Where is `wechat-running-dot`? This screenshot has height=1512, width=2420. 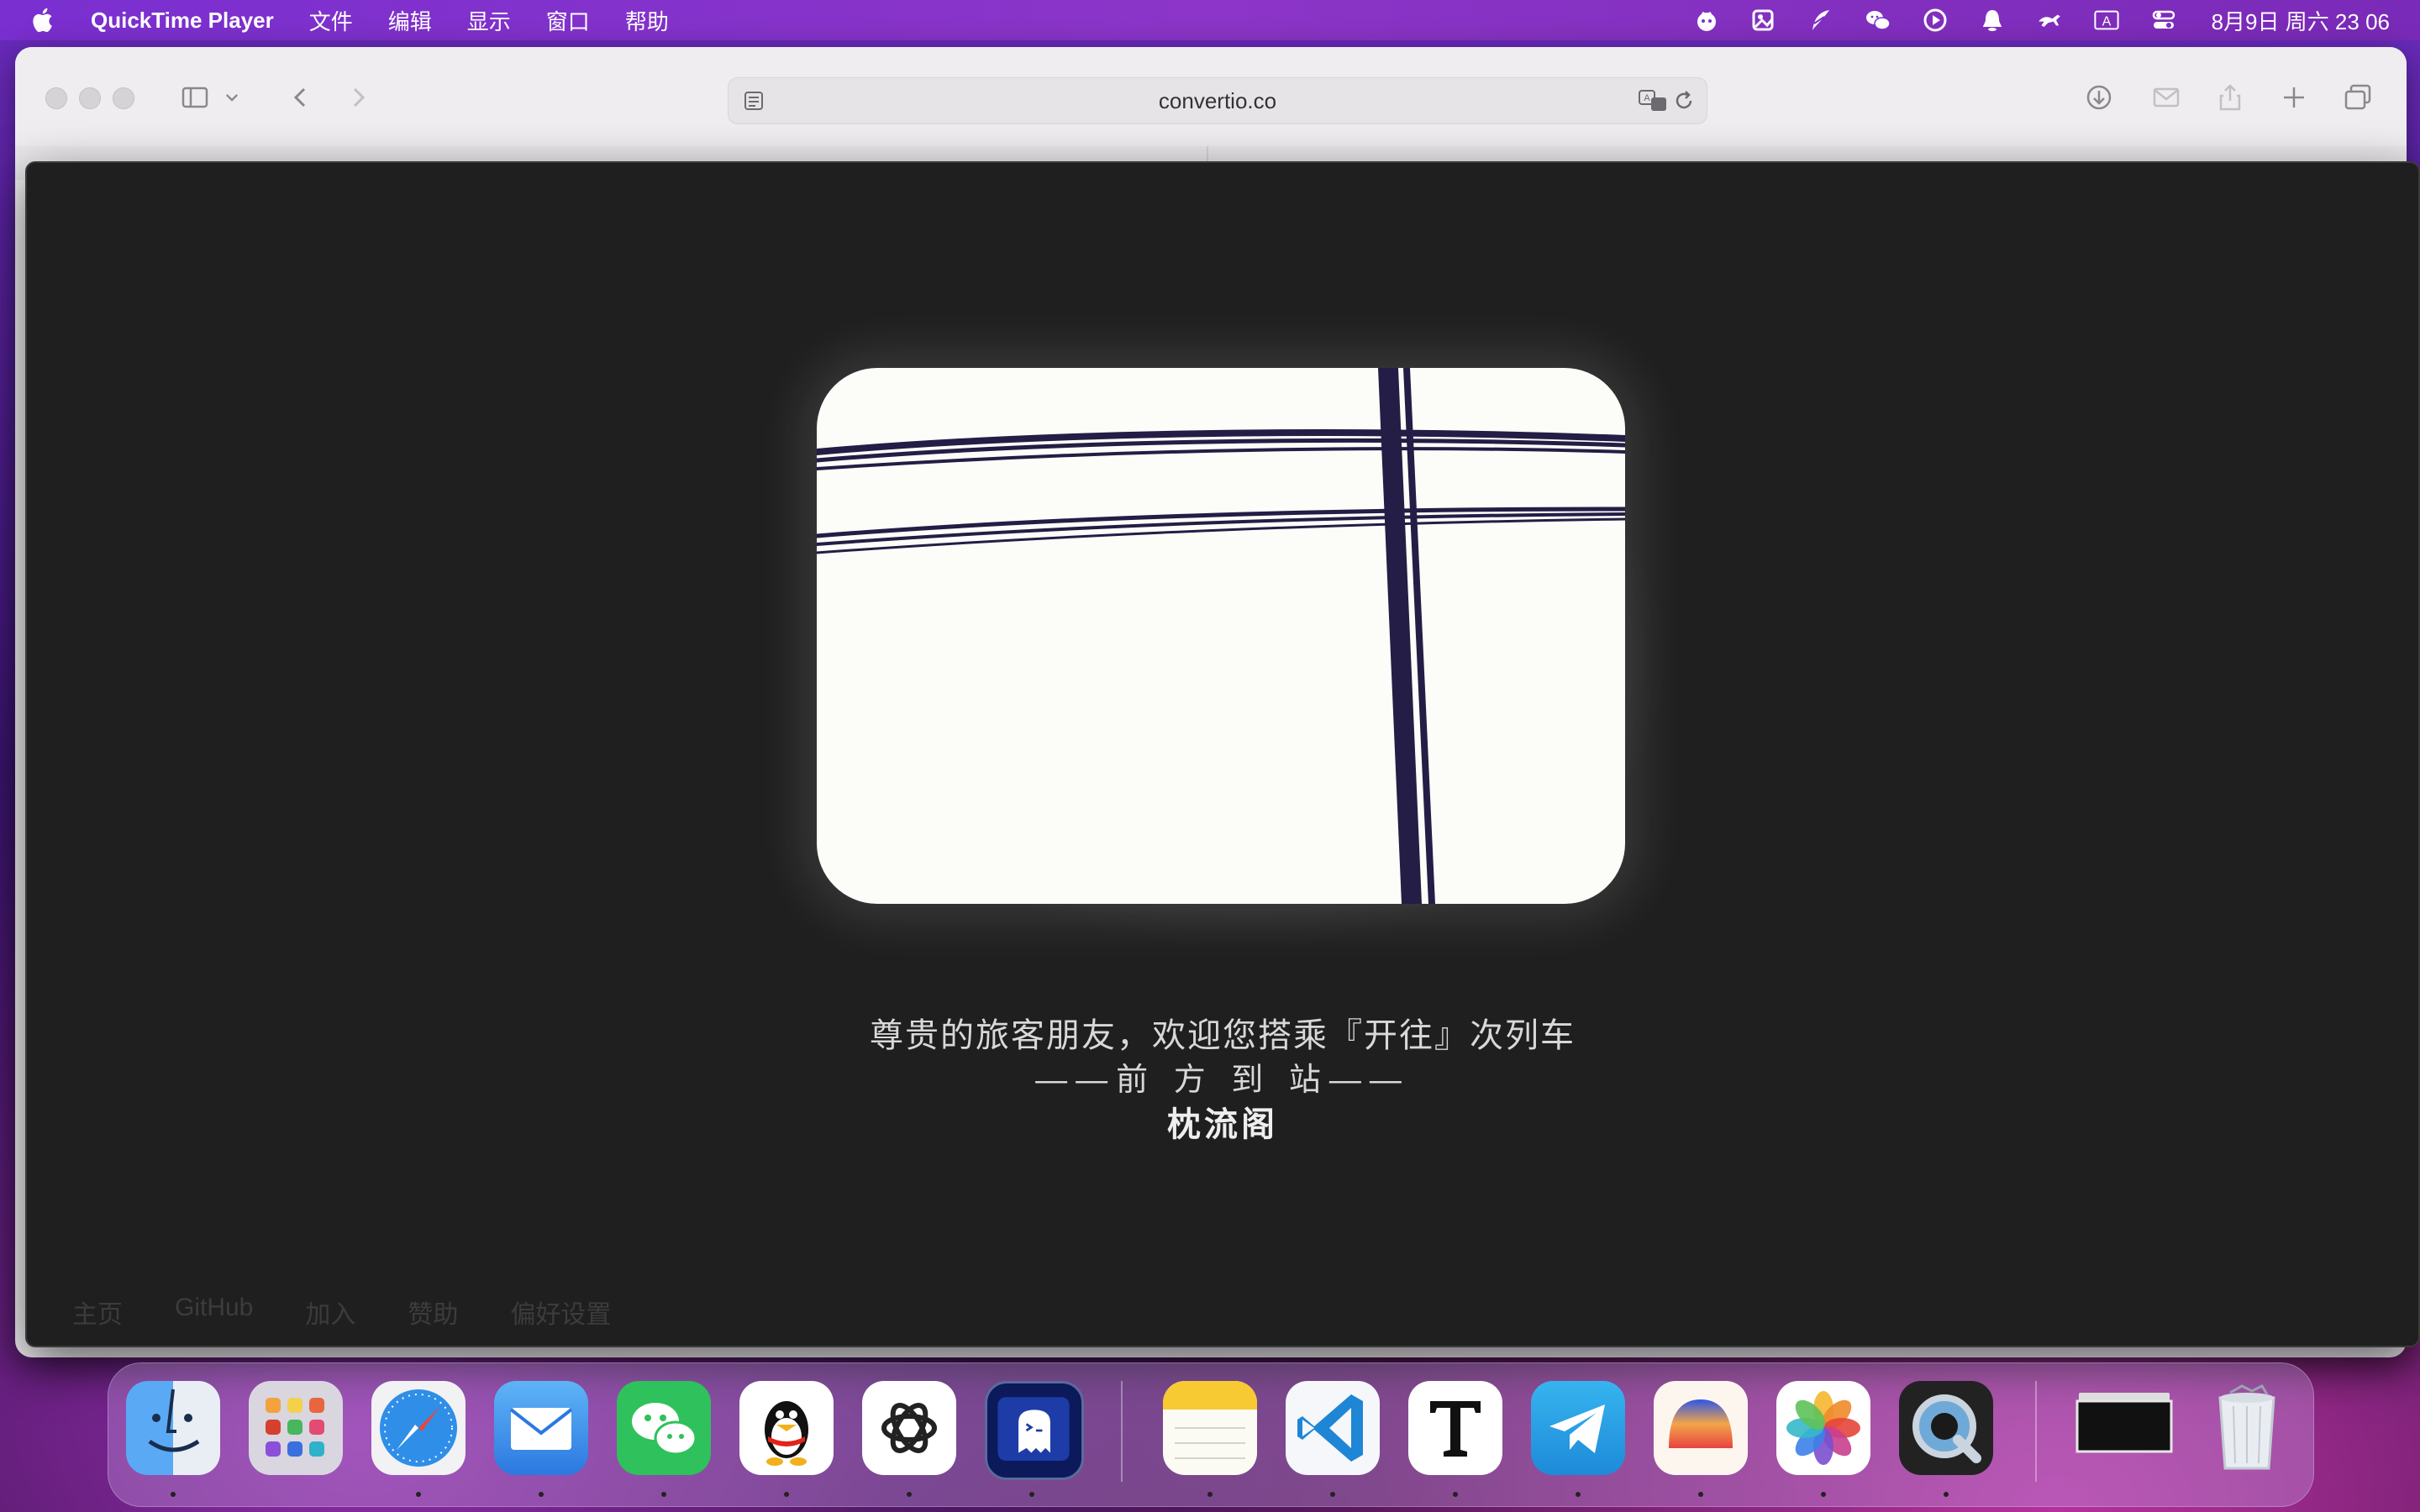 wechat-running-dot is located at coordinates (663, 1494).